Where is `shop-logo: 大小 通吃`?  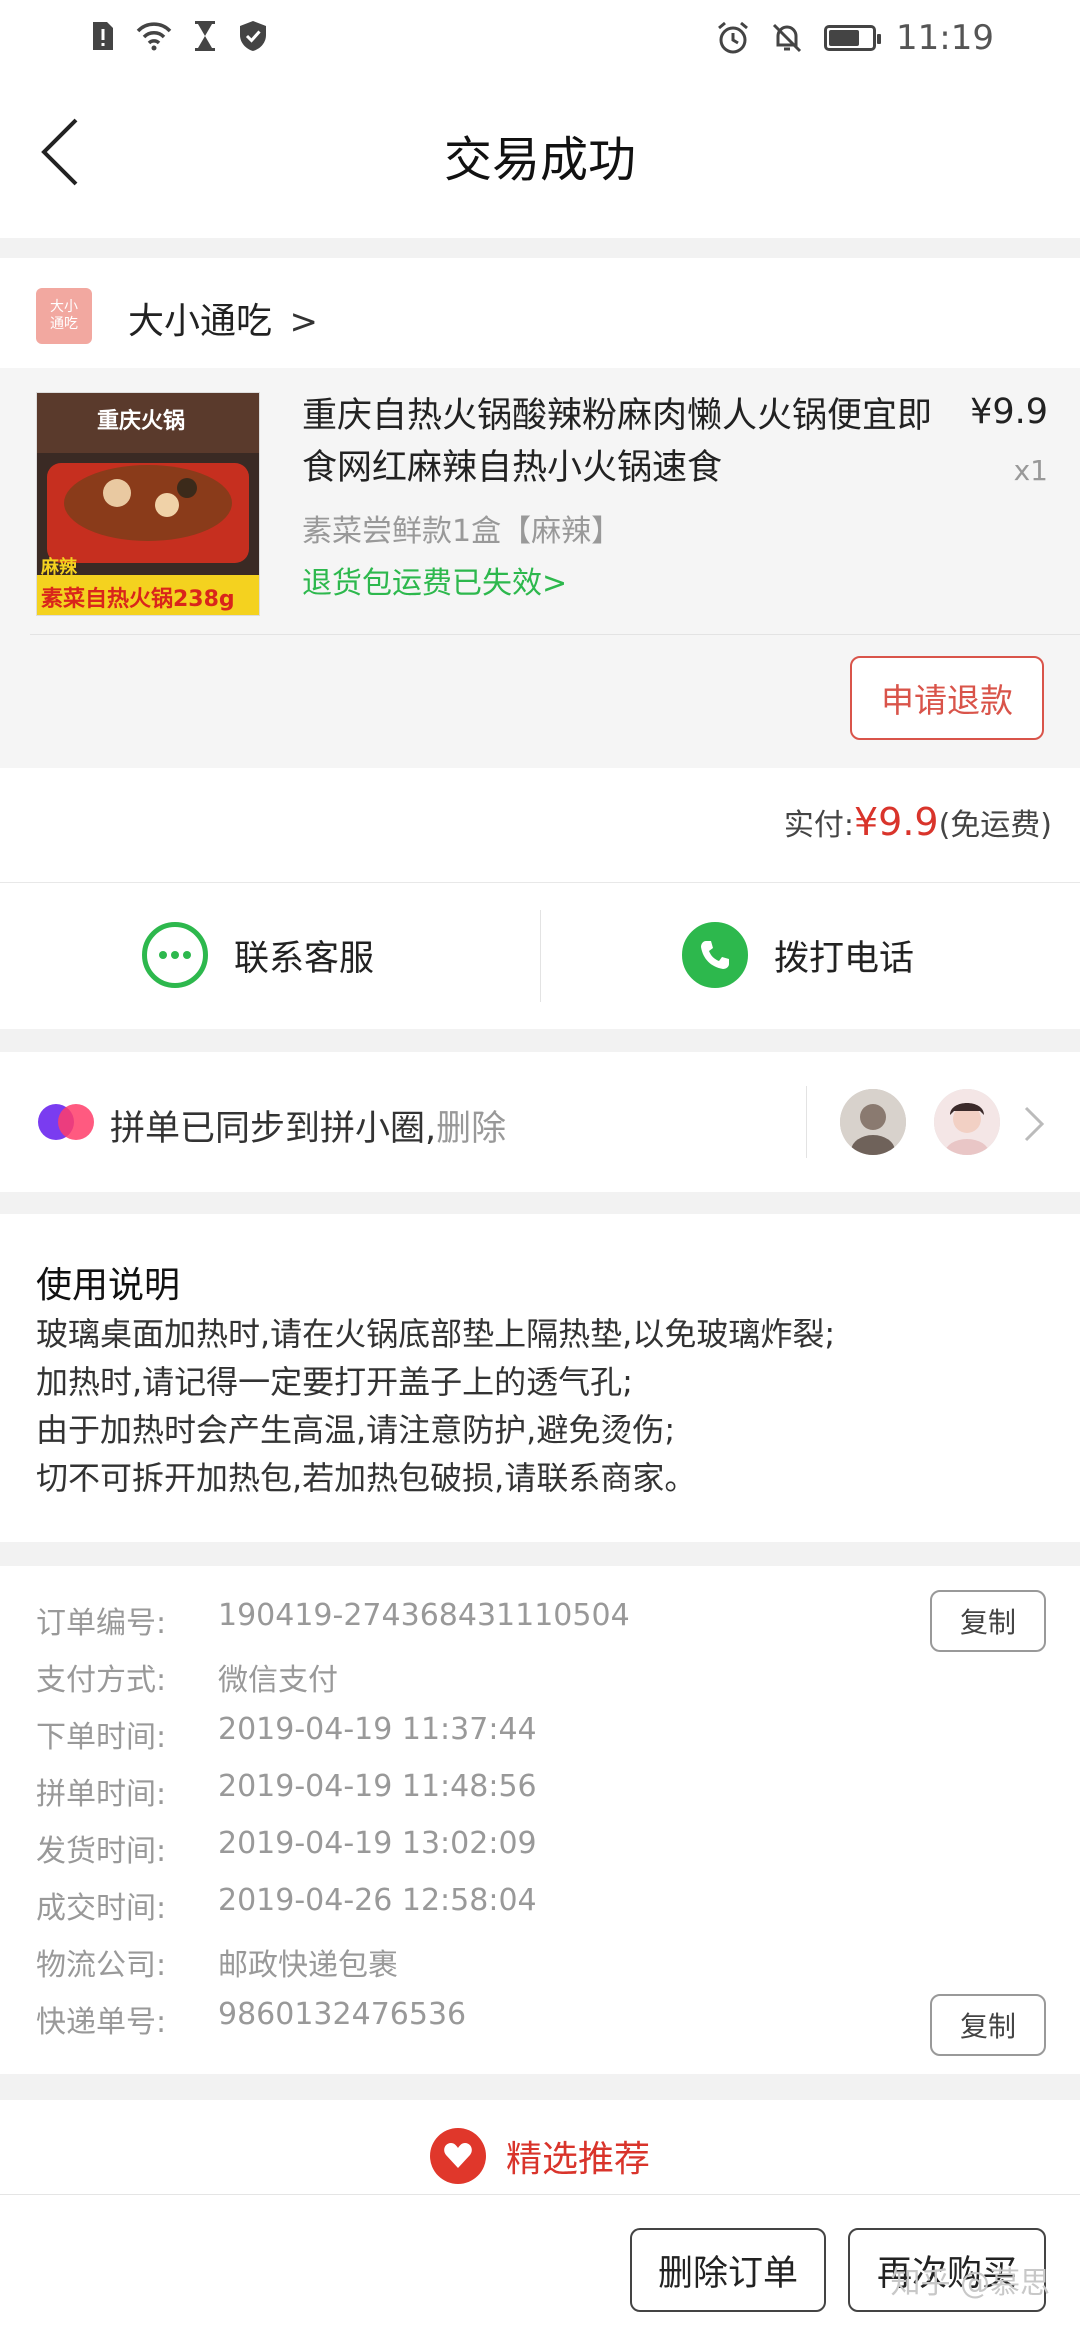
shop-logo: 大小 通吃 is located at coordinates (64, 316).